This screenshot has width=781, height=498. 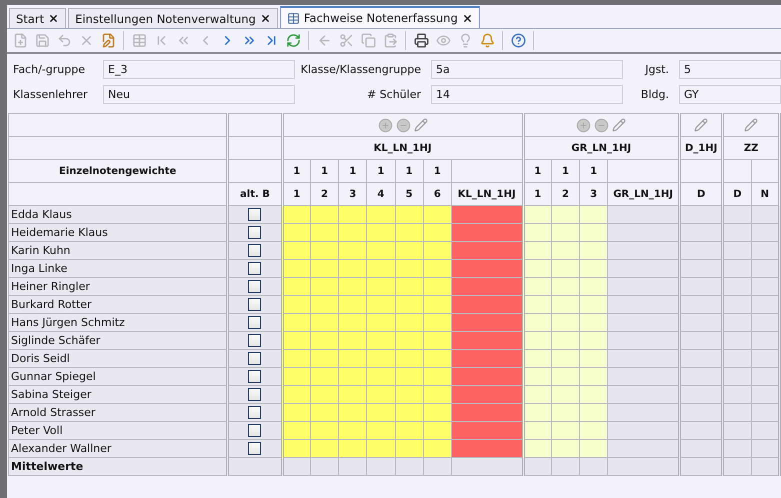 What do you see at coordinates (487, 41) in the screenshot?
I see `bell-icon` at bounding box center [487, 41].